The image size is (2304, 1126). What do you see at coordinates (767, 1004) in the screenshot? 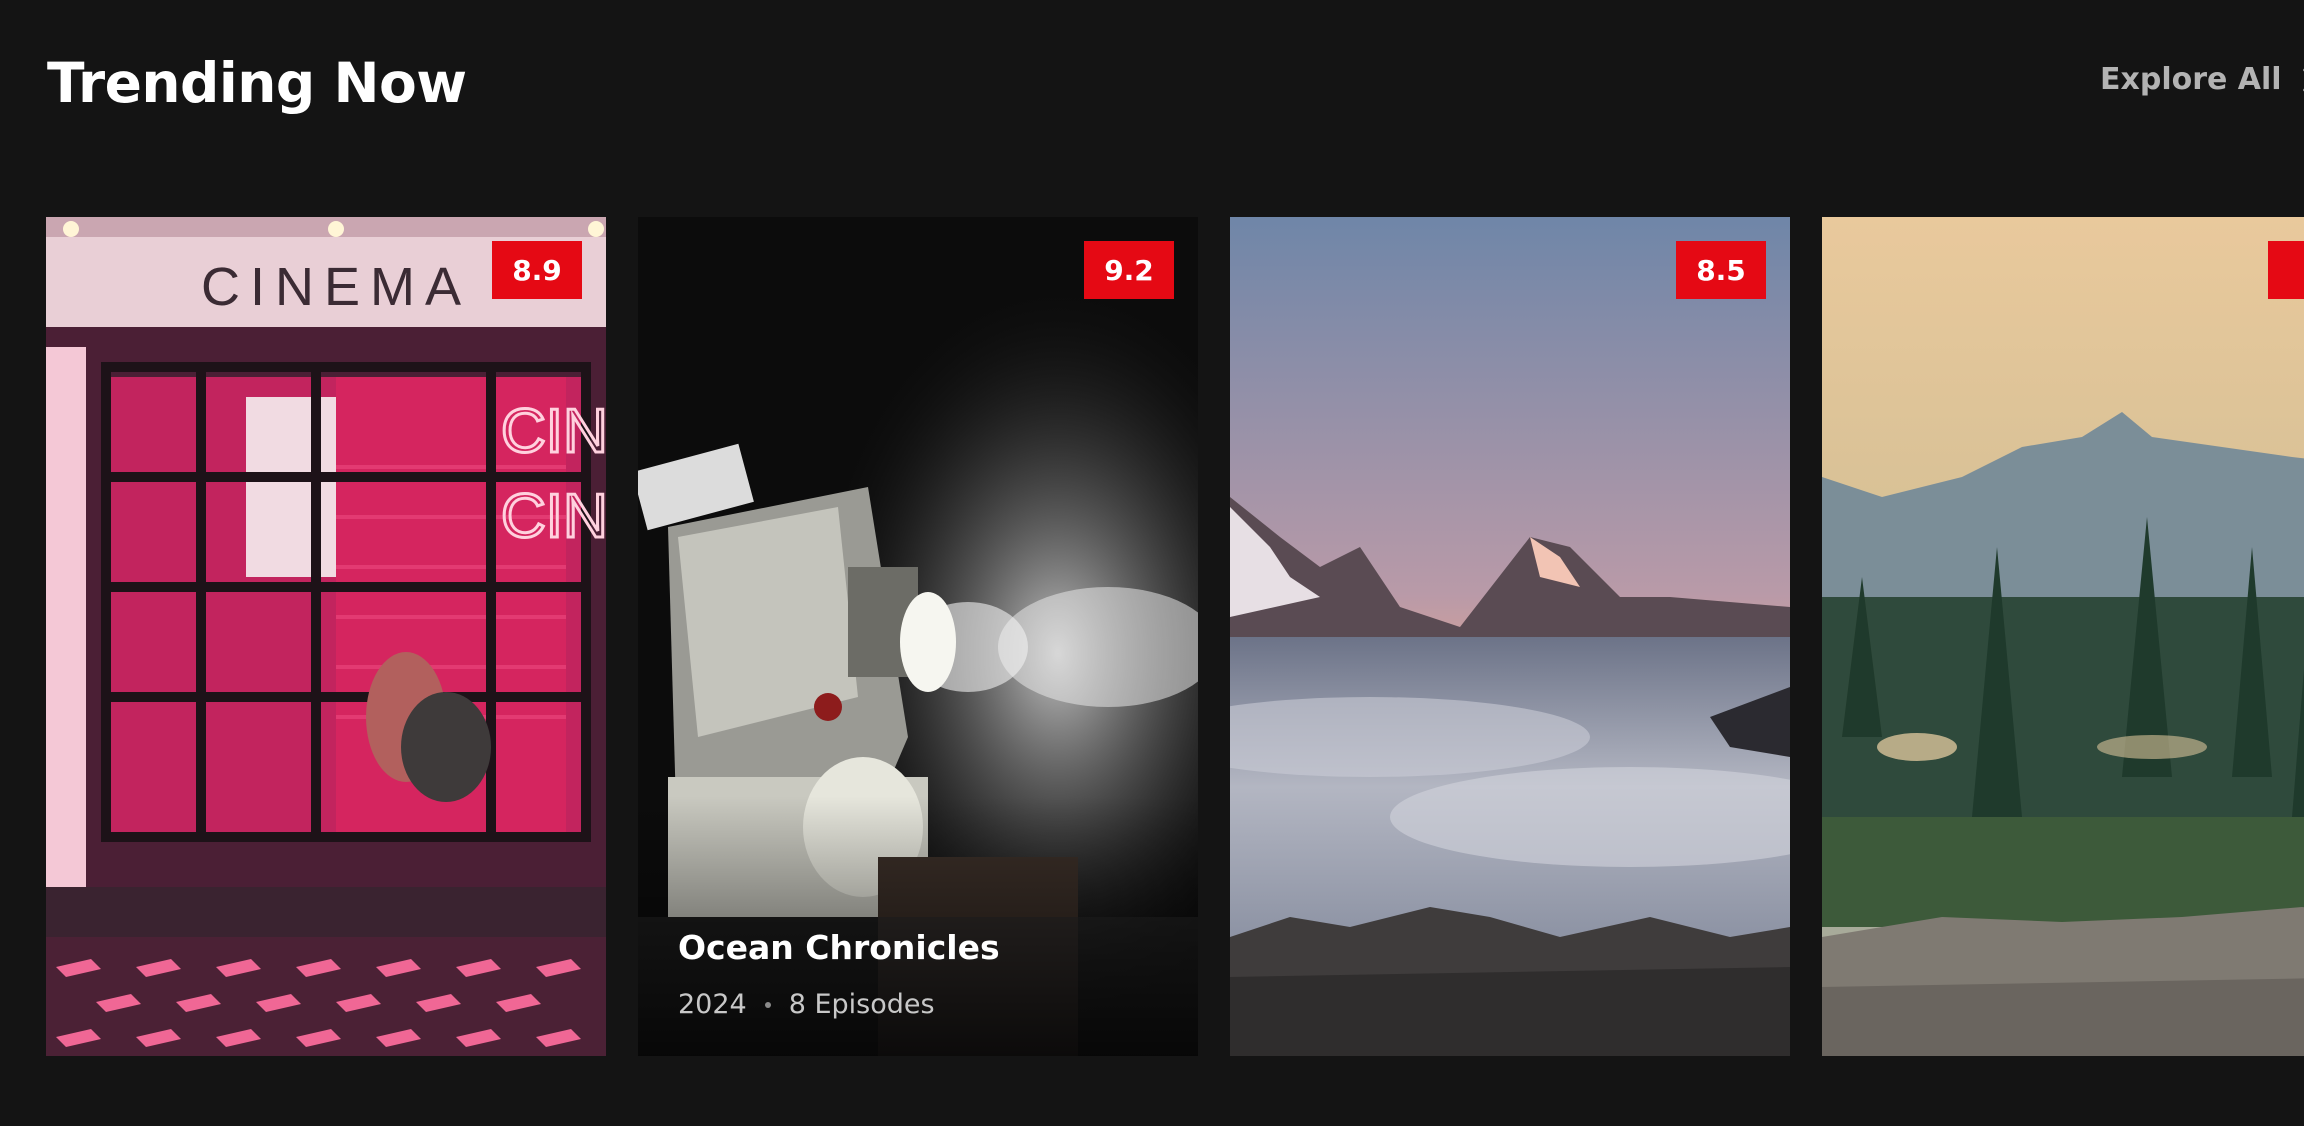
I see `separator-dot` at bounding box center [767, 1004].